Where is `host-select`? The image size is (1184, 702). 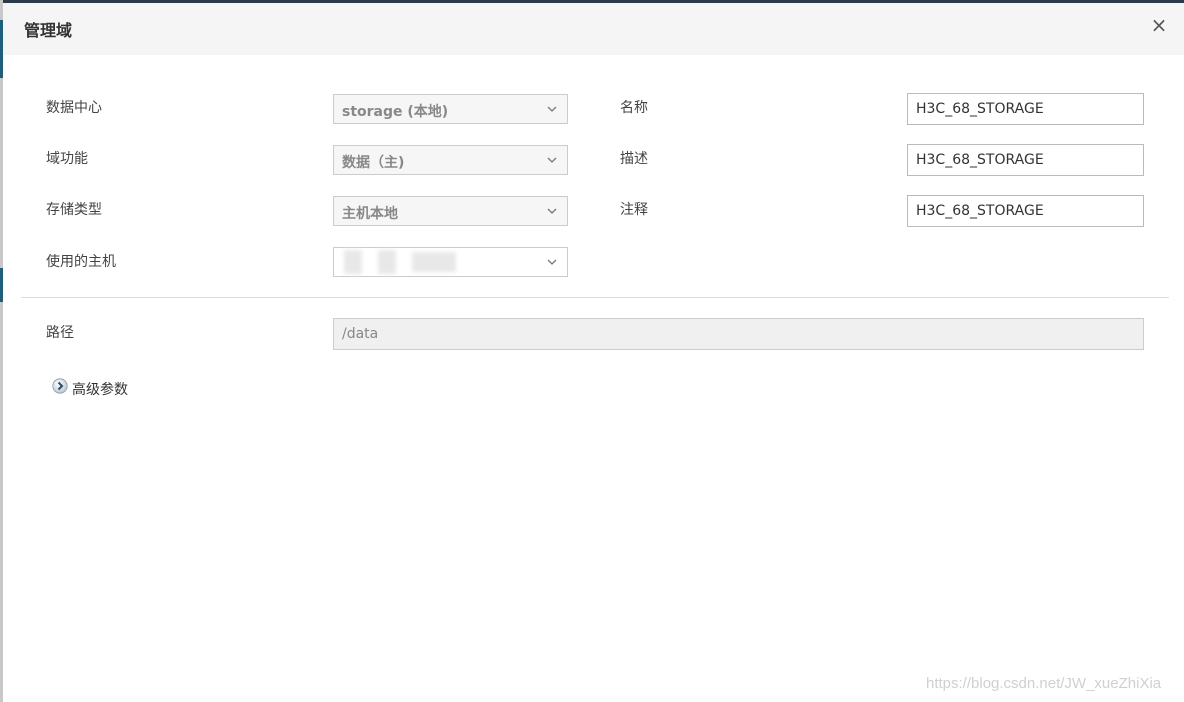
host-select is located at coordinates (450, 262).